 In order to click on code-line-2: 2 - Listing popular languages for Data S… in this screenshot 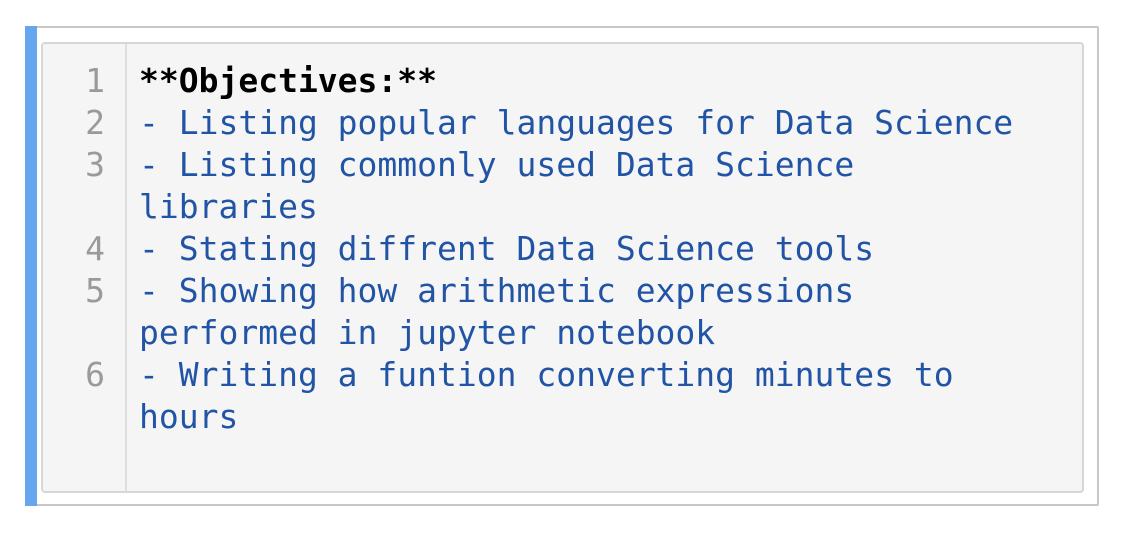, I will do `click(562, 123)`.